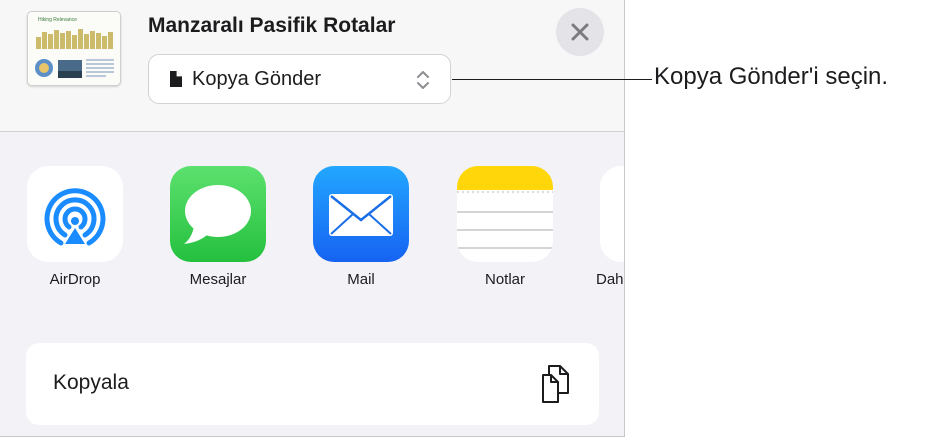  Describe the element at coordinates (91, 382) in the screenshot. I see `copy-action-label: Kopyala` at that location.